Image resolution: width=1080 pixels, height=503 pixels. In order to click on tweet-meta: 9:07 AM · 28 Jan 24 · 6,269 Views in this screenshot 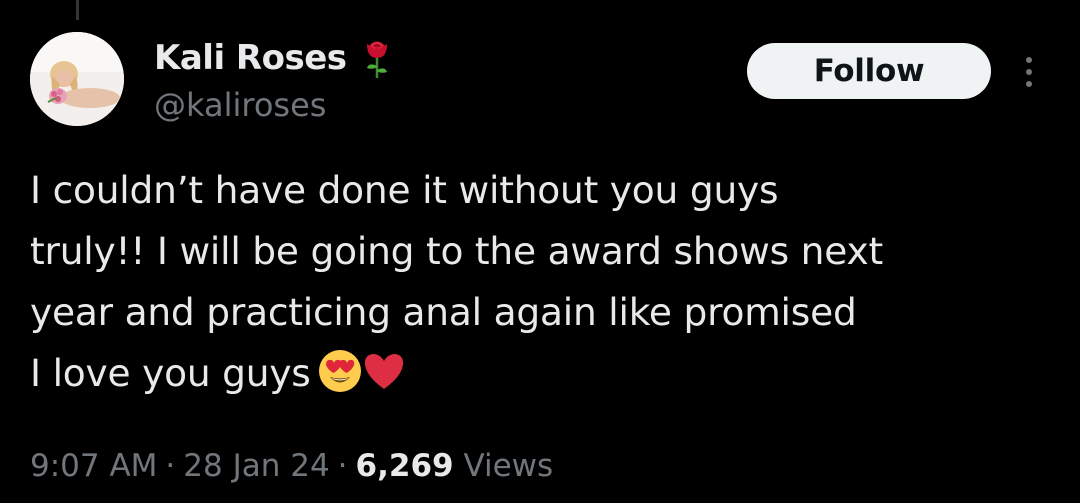, I will do `click(291, 466)`.